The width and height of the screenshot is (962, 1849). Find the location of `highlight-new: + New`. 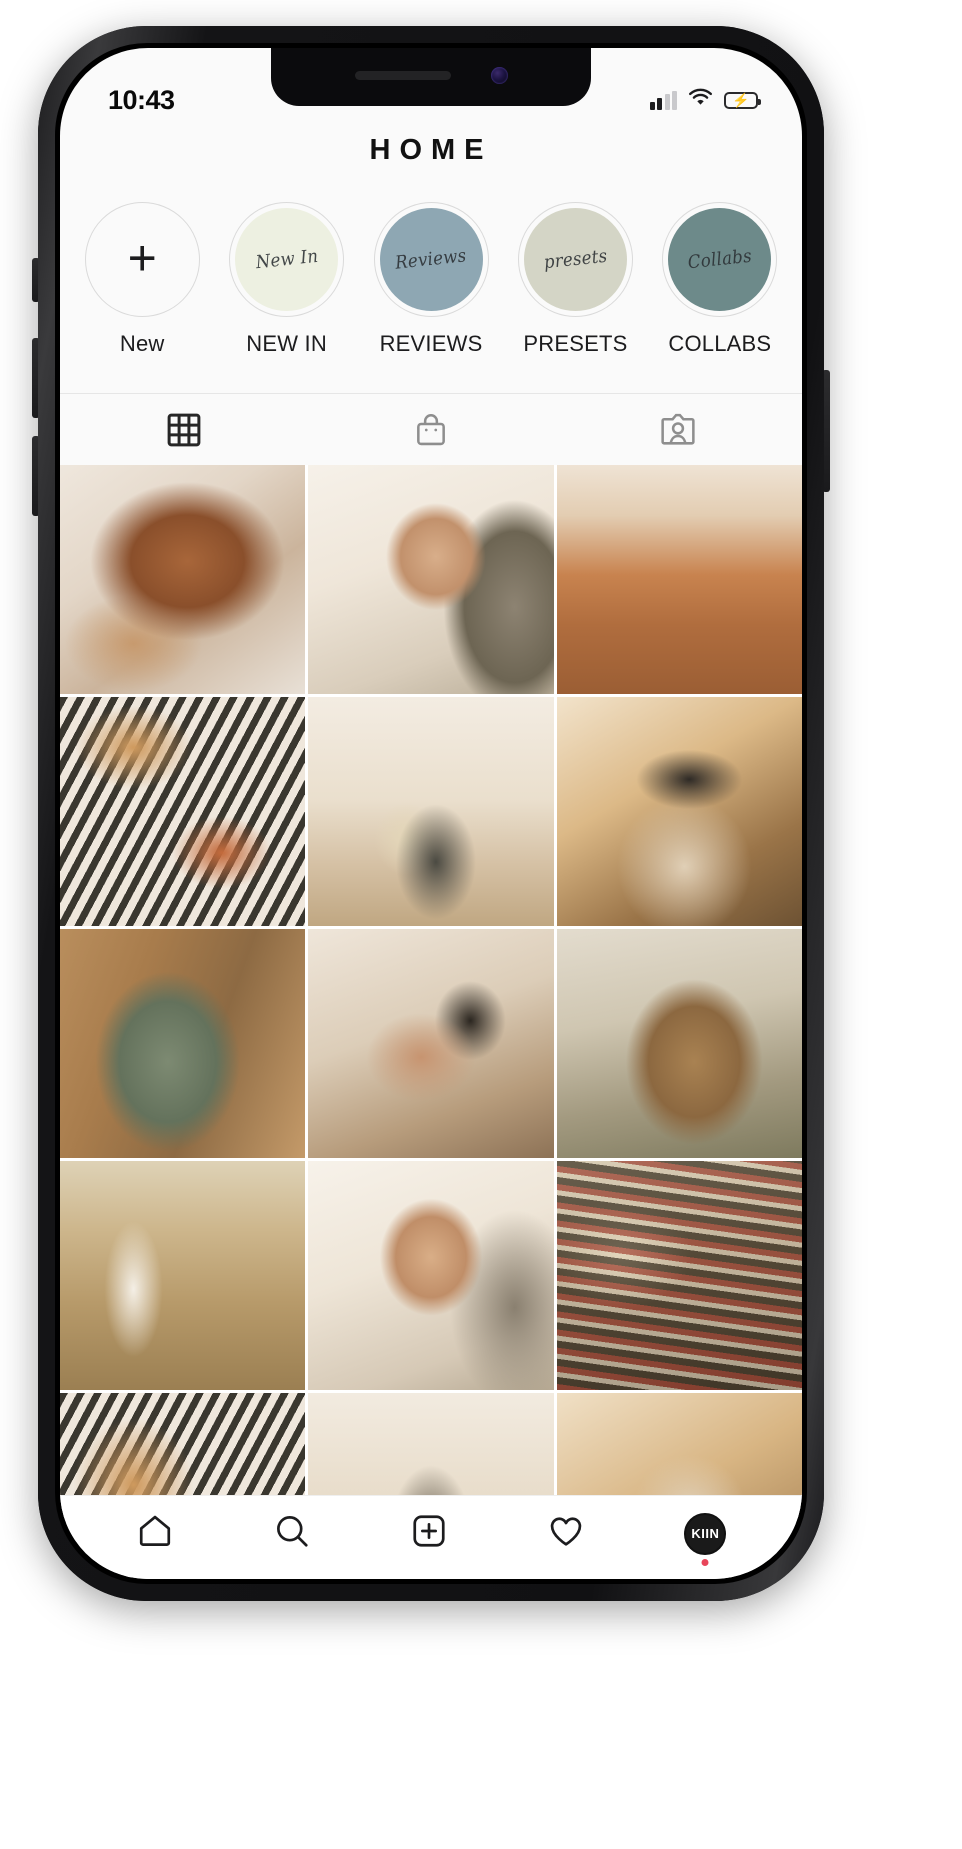

highlight-new: + New is located at coordinates (142, 279).